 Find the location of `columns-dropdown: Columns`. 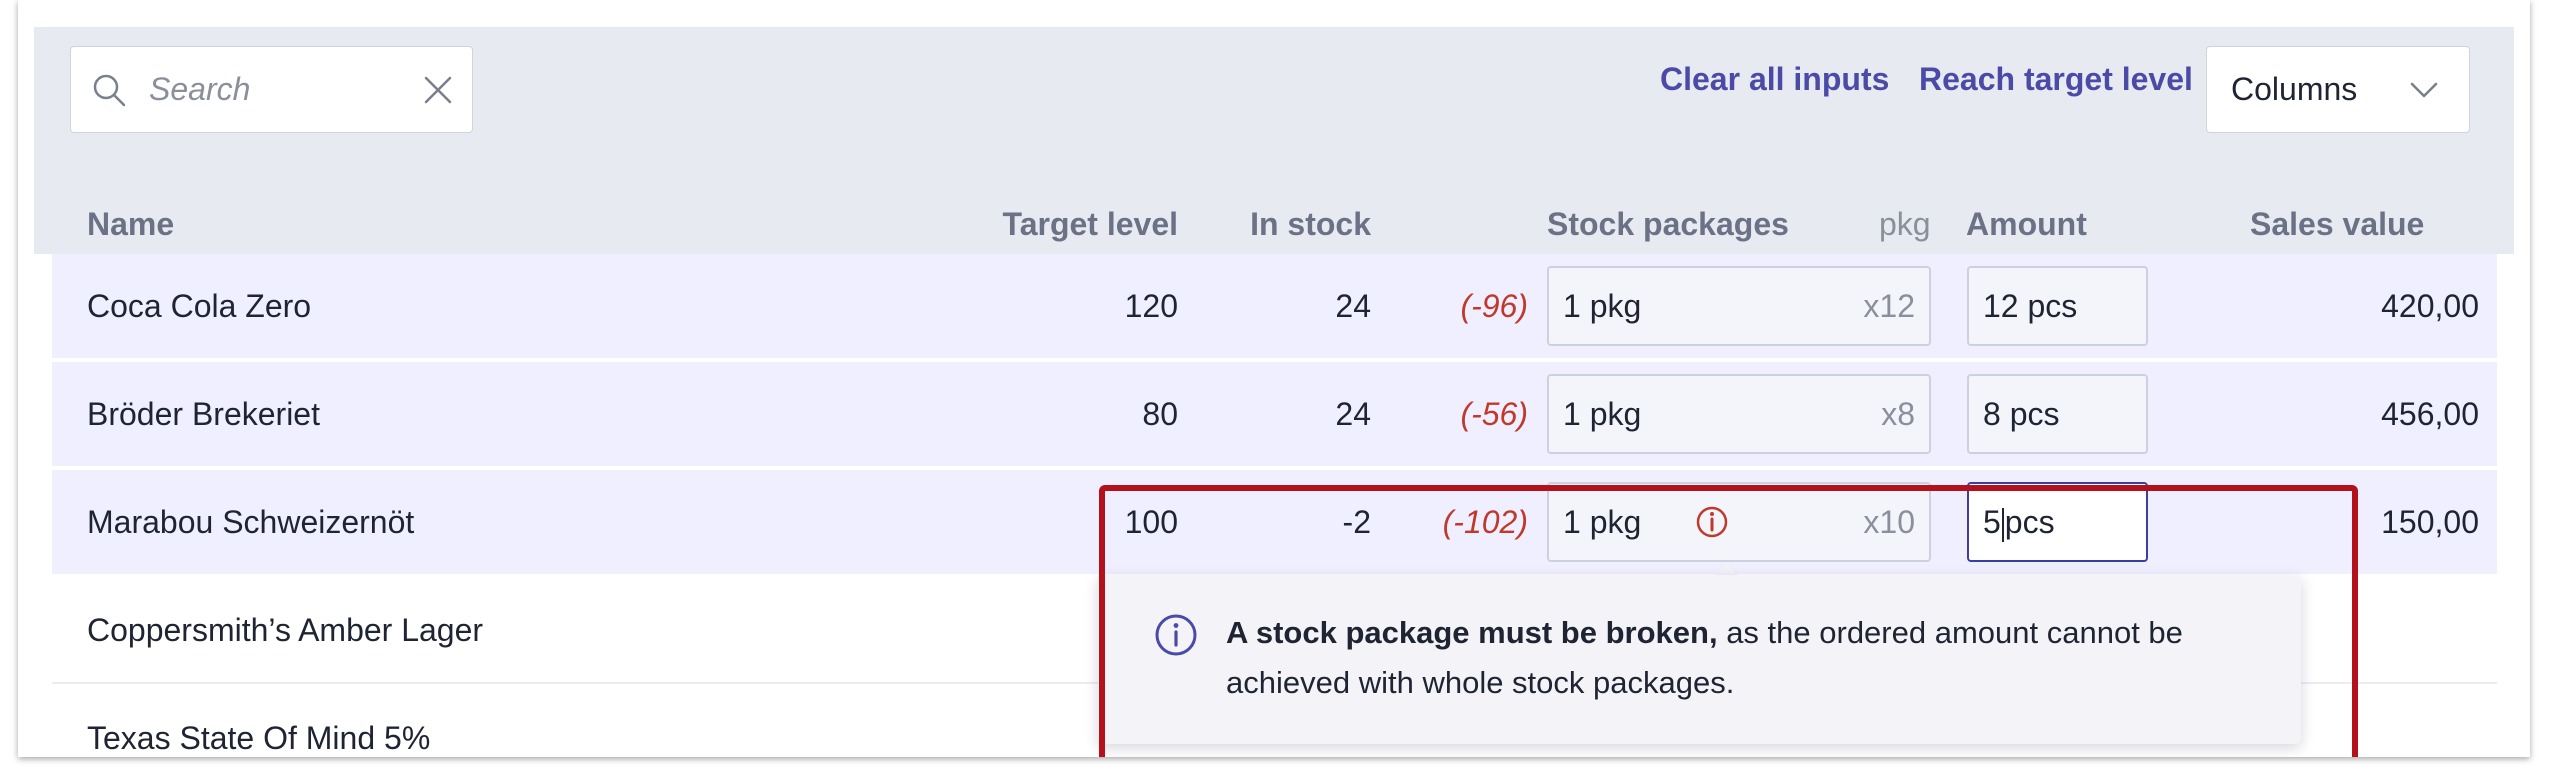

columns-dropdown: Columns is located at coordinates (2338, 89).